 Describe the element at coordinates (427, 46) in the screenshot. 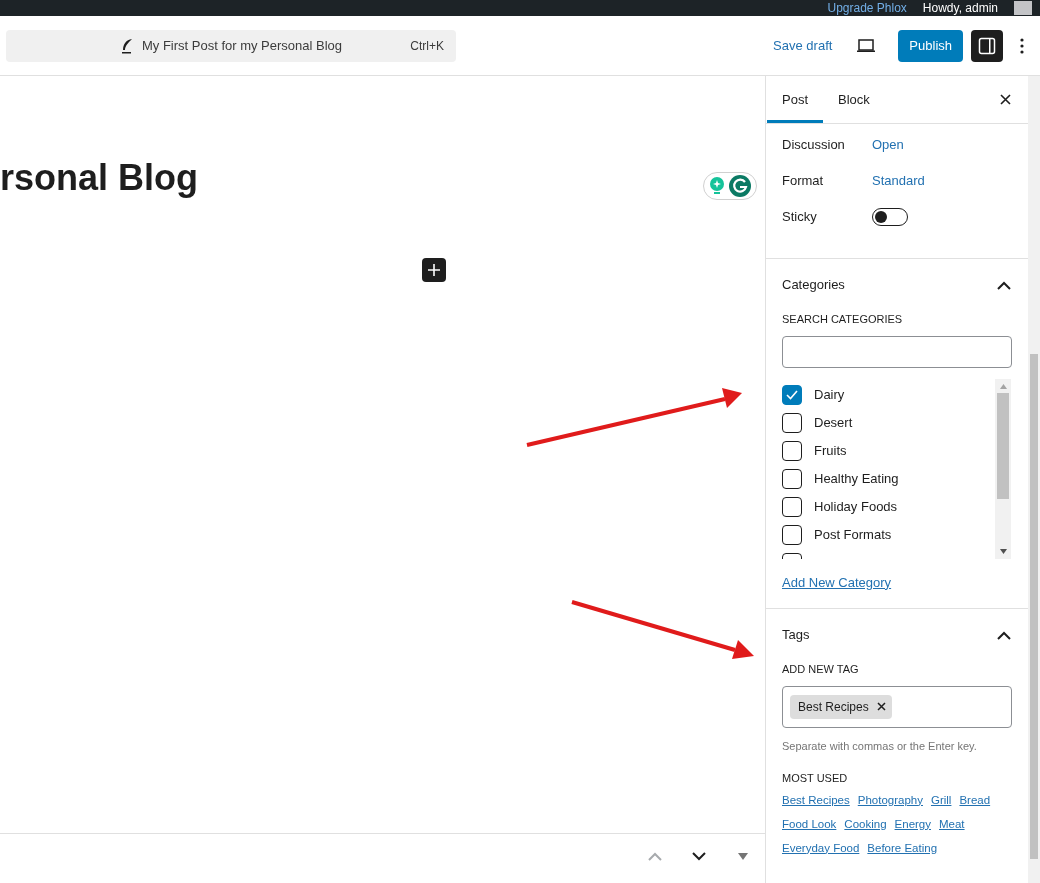

I see `shortcut-text: Ctrl+K` at that location.